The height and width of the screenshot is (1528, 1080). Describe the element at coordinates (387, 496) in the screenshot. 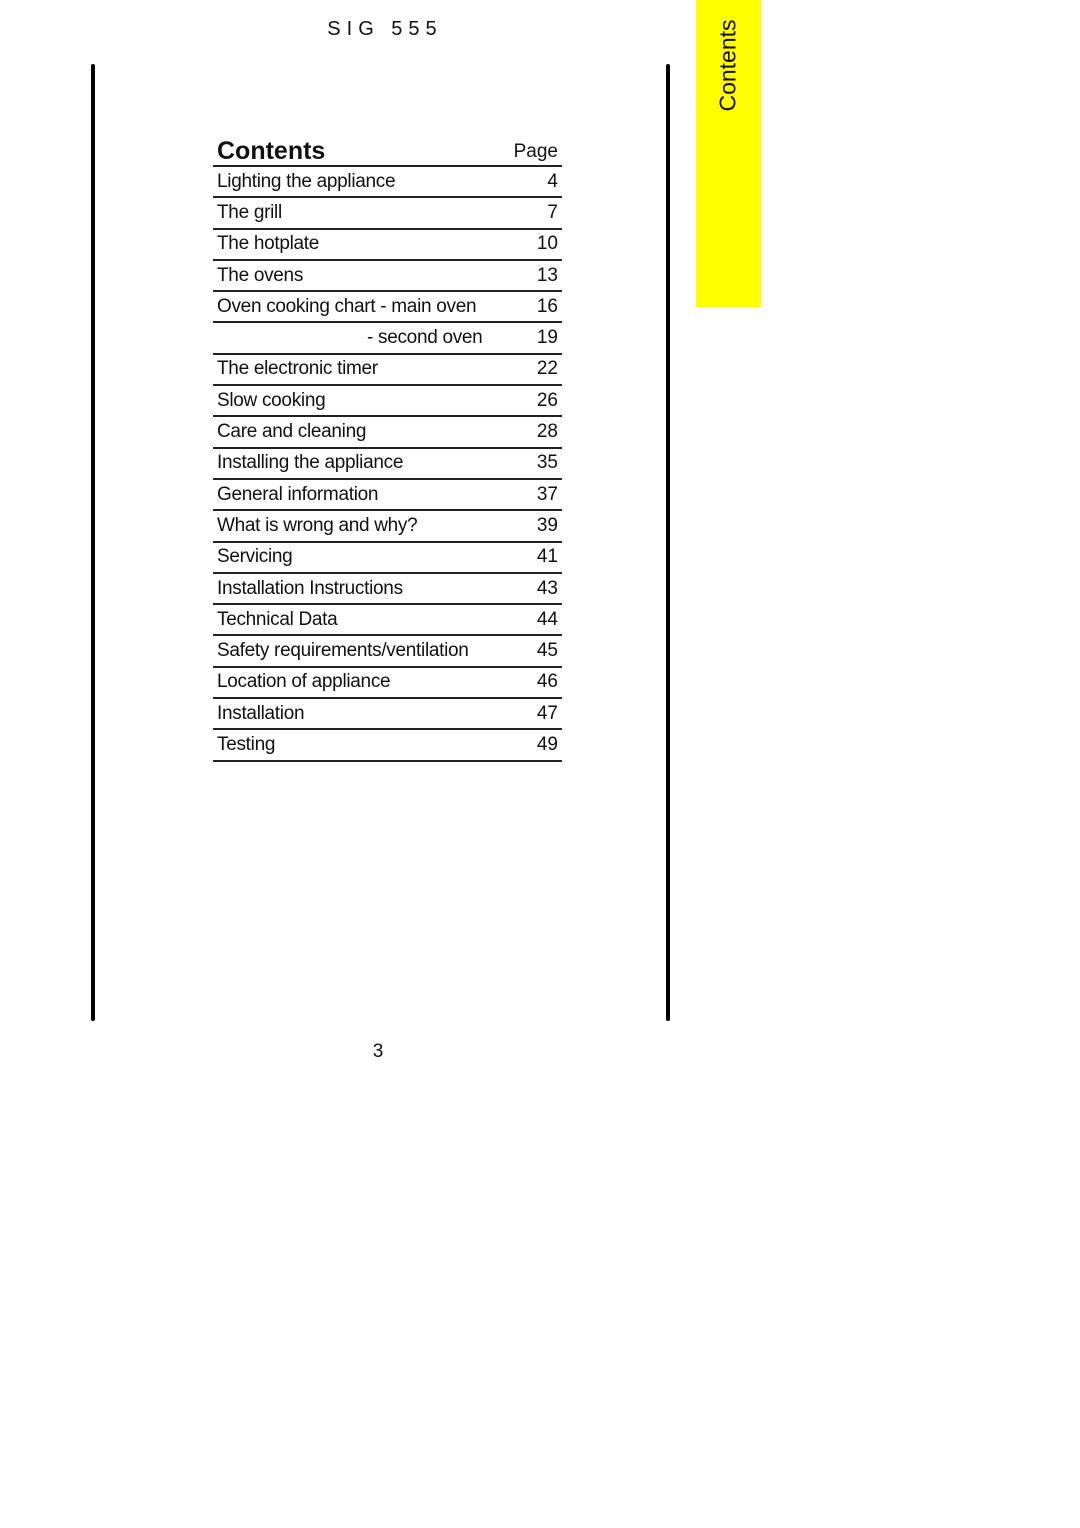

I see `toc-entry: General information 37` at that location.